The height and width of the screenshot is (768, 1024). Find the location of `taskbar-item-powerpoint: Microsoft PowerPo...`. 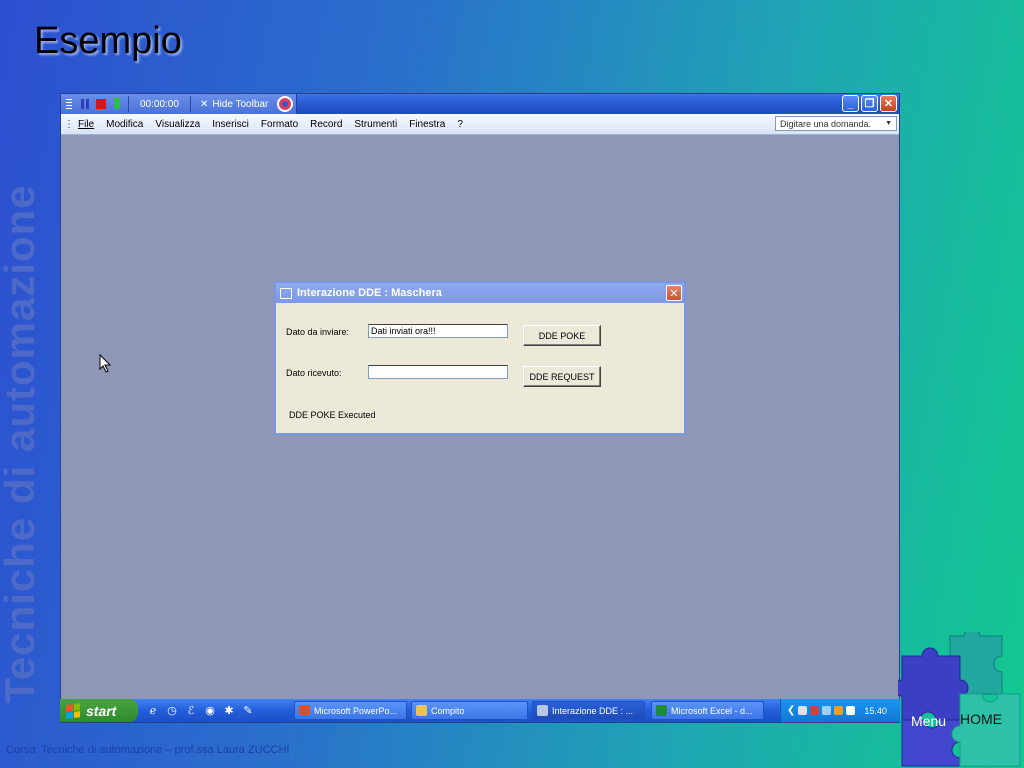

taskbar-item-powerpoint: Microsoft PowerPo... is located at coordinates (350, 710).